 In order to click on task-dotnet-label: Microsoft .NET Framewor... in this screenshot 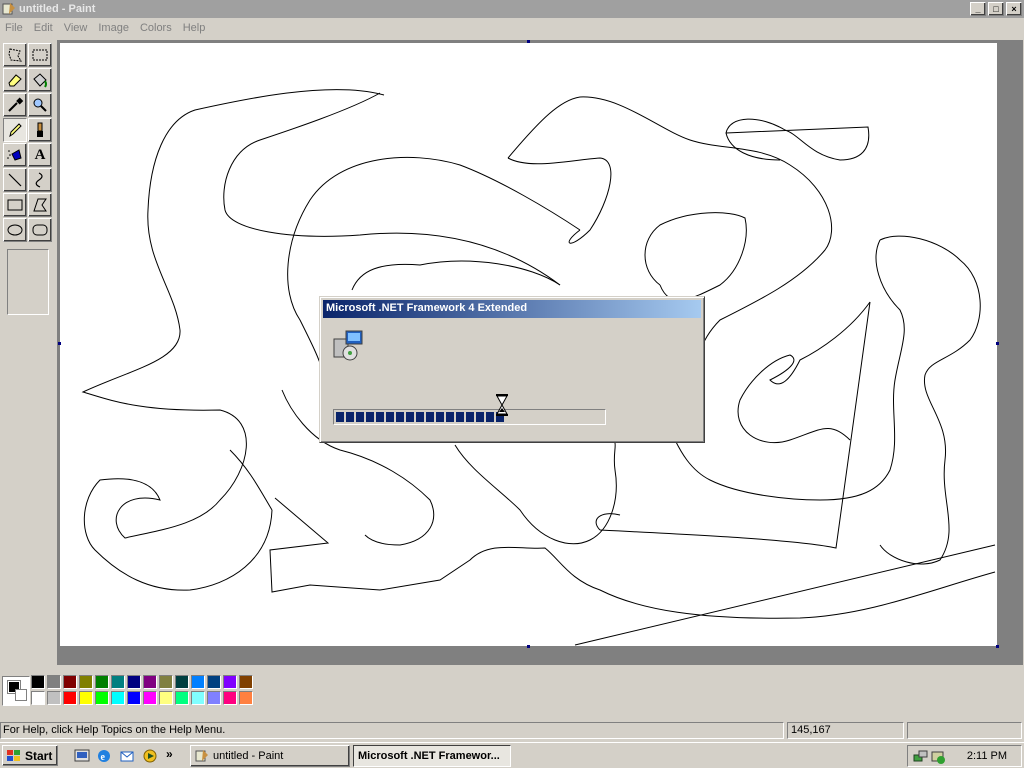, I will do `click(429, 756)`.